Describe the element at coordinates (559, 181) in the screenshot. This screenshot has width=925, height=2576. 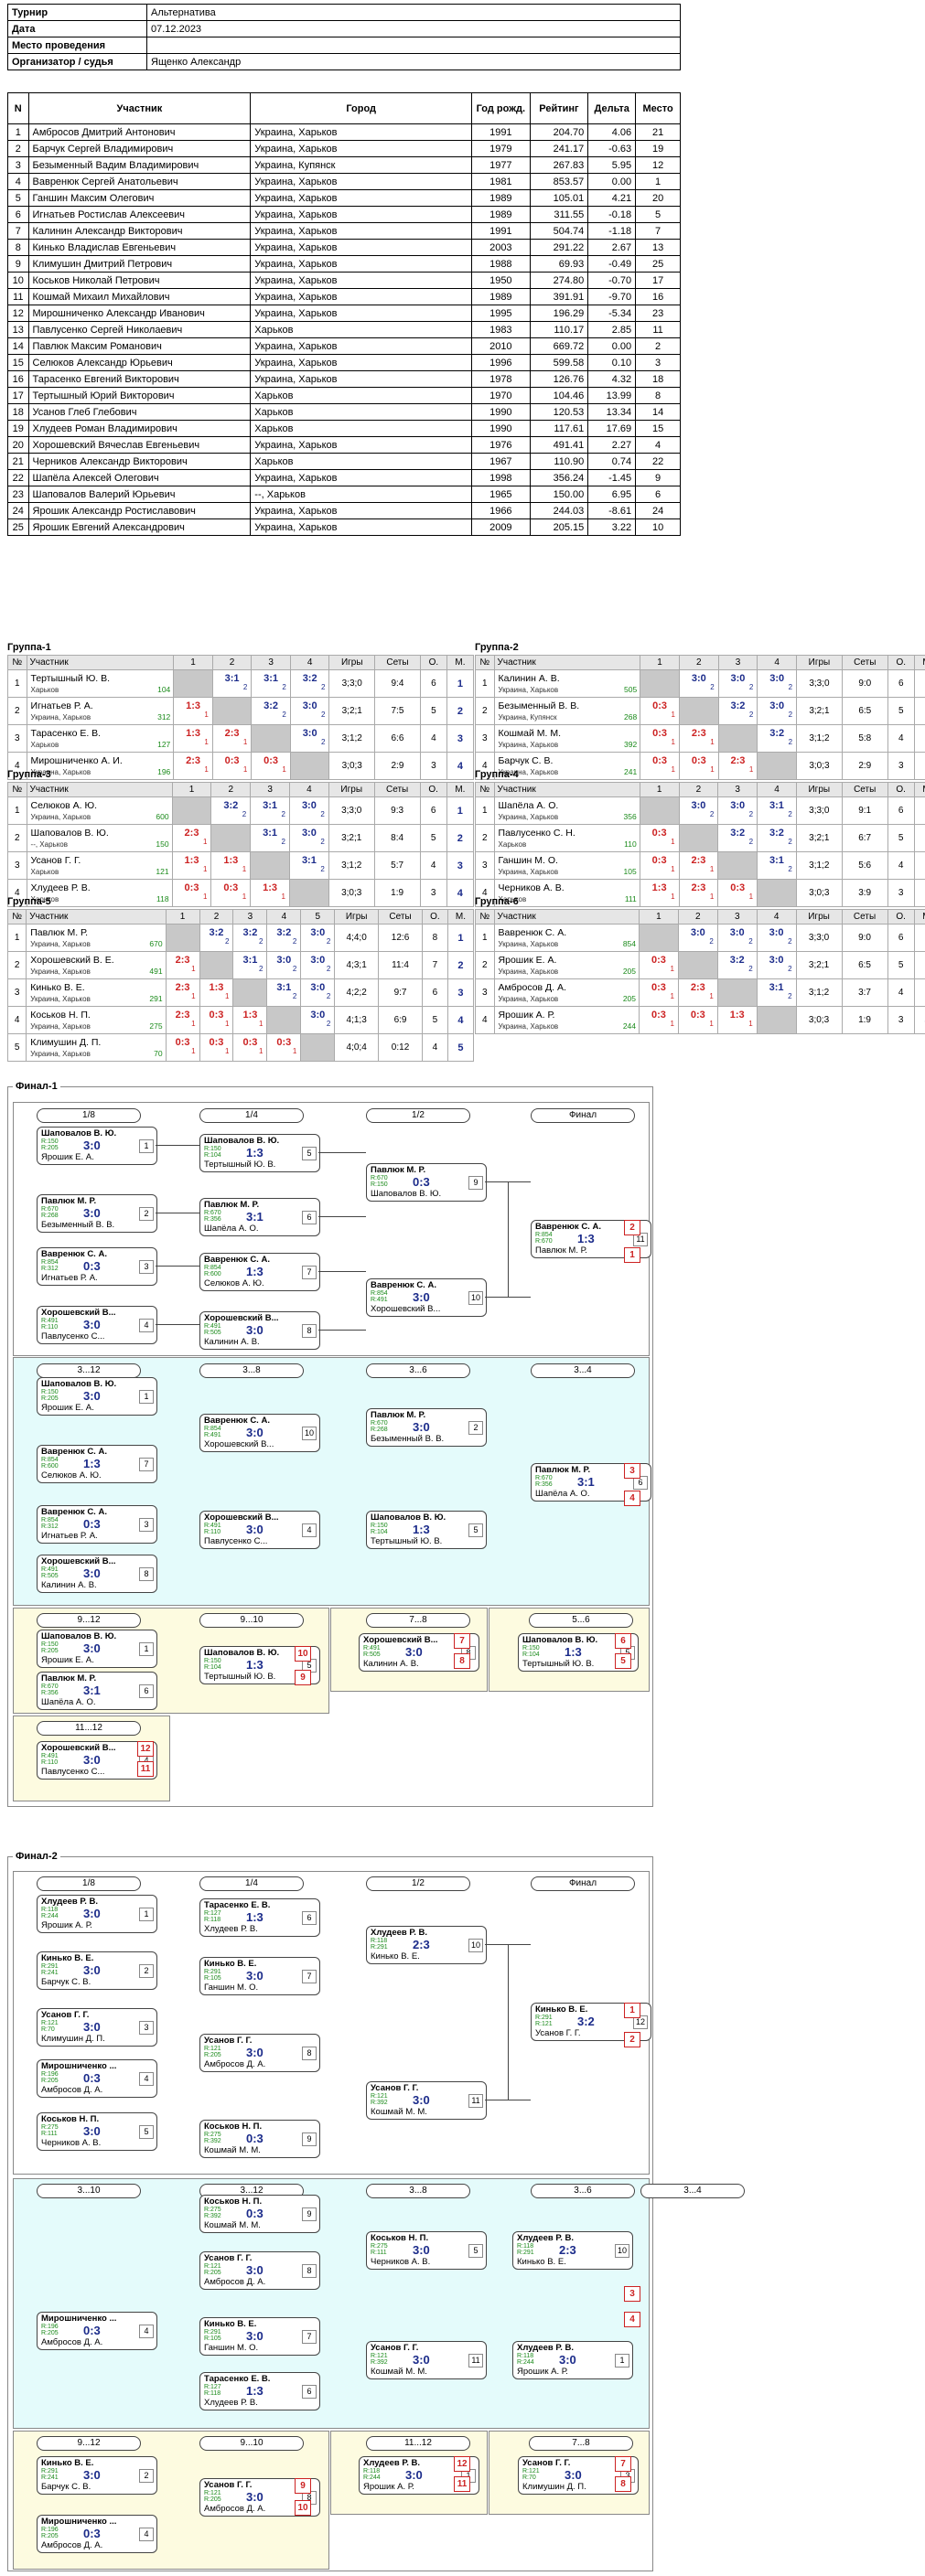
I see `participants-cell: 853.57` at that location.